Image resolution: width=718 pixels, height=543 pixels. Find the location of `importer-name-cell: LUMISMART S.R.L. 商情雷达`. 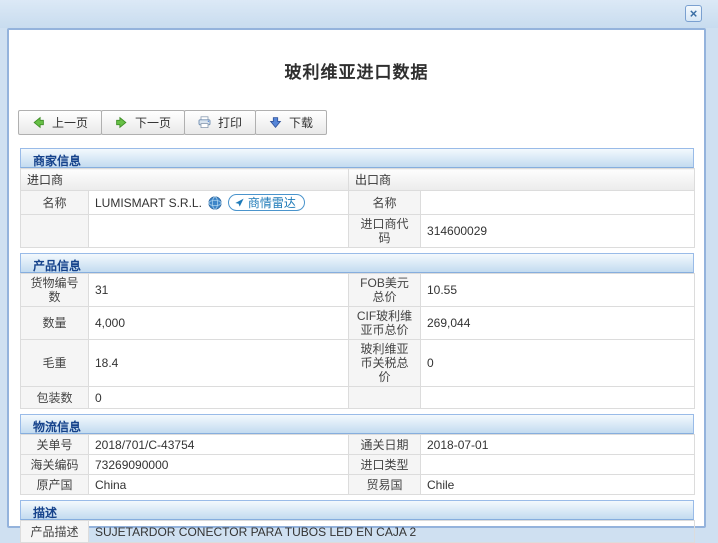

importer-name-cell: LUMISMART S.R.L. 商情雷达 is located at coordinates (218, 202).